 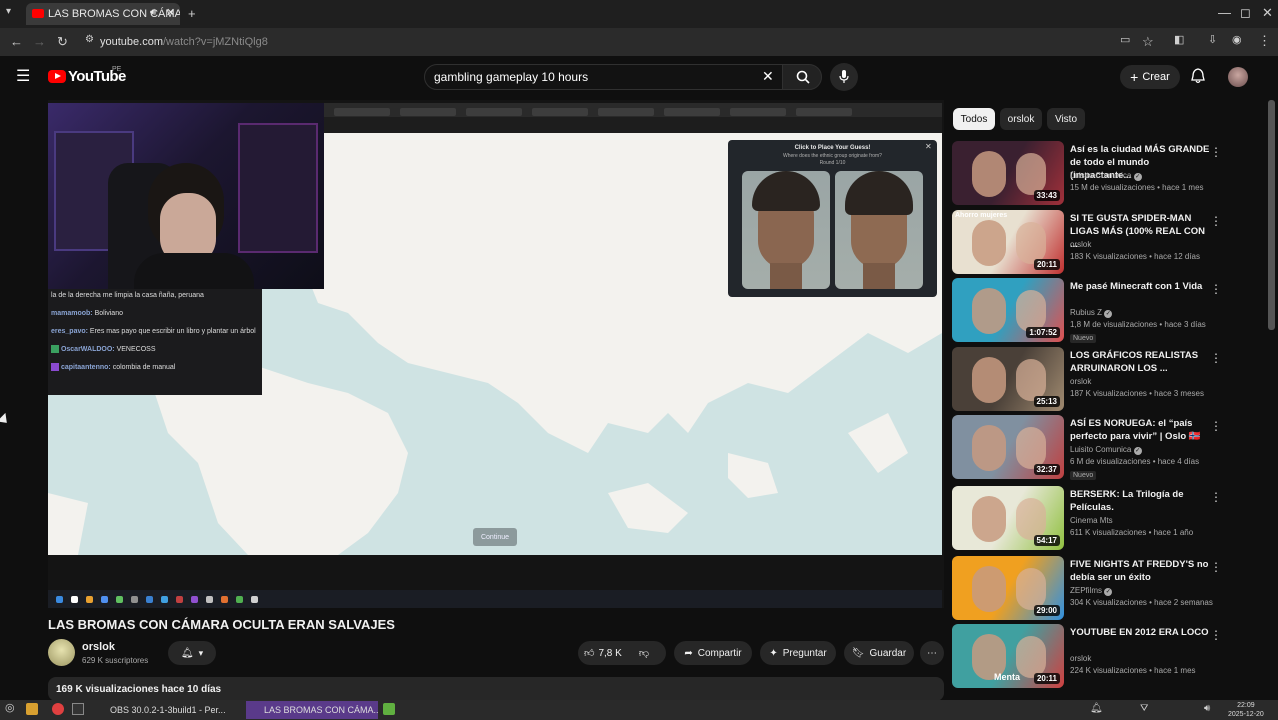 What do you see at coordinates (496, 689) in the screenshot?
I see `description-box: 169 K visualizaciones hace 10 días` at bounding box center [496, 689].